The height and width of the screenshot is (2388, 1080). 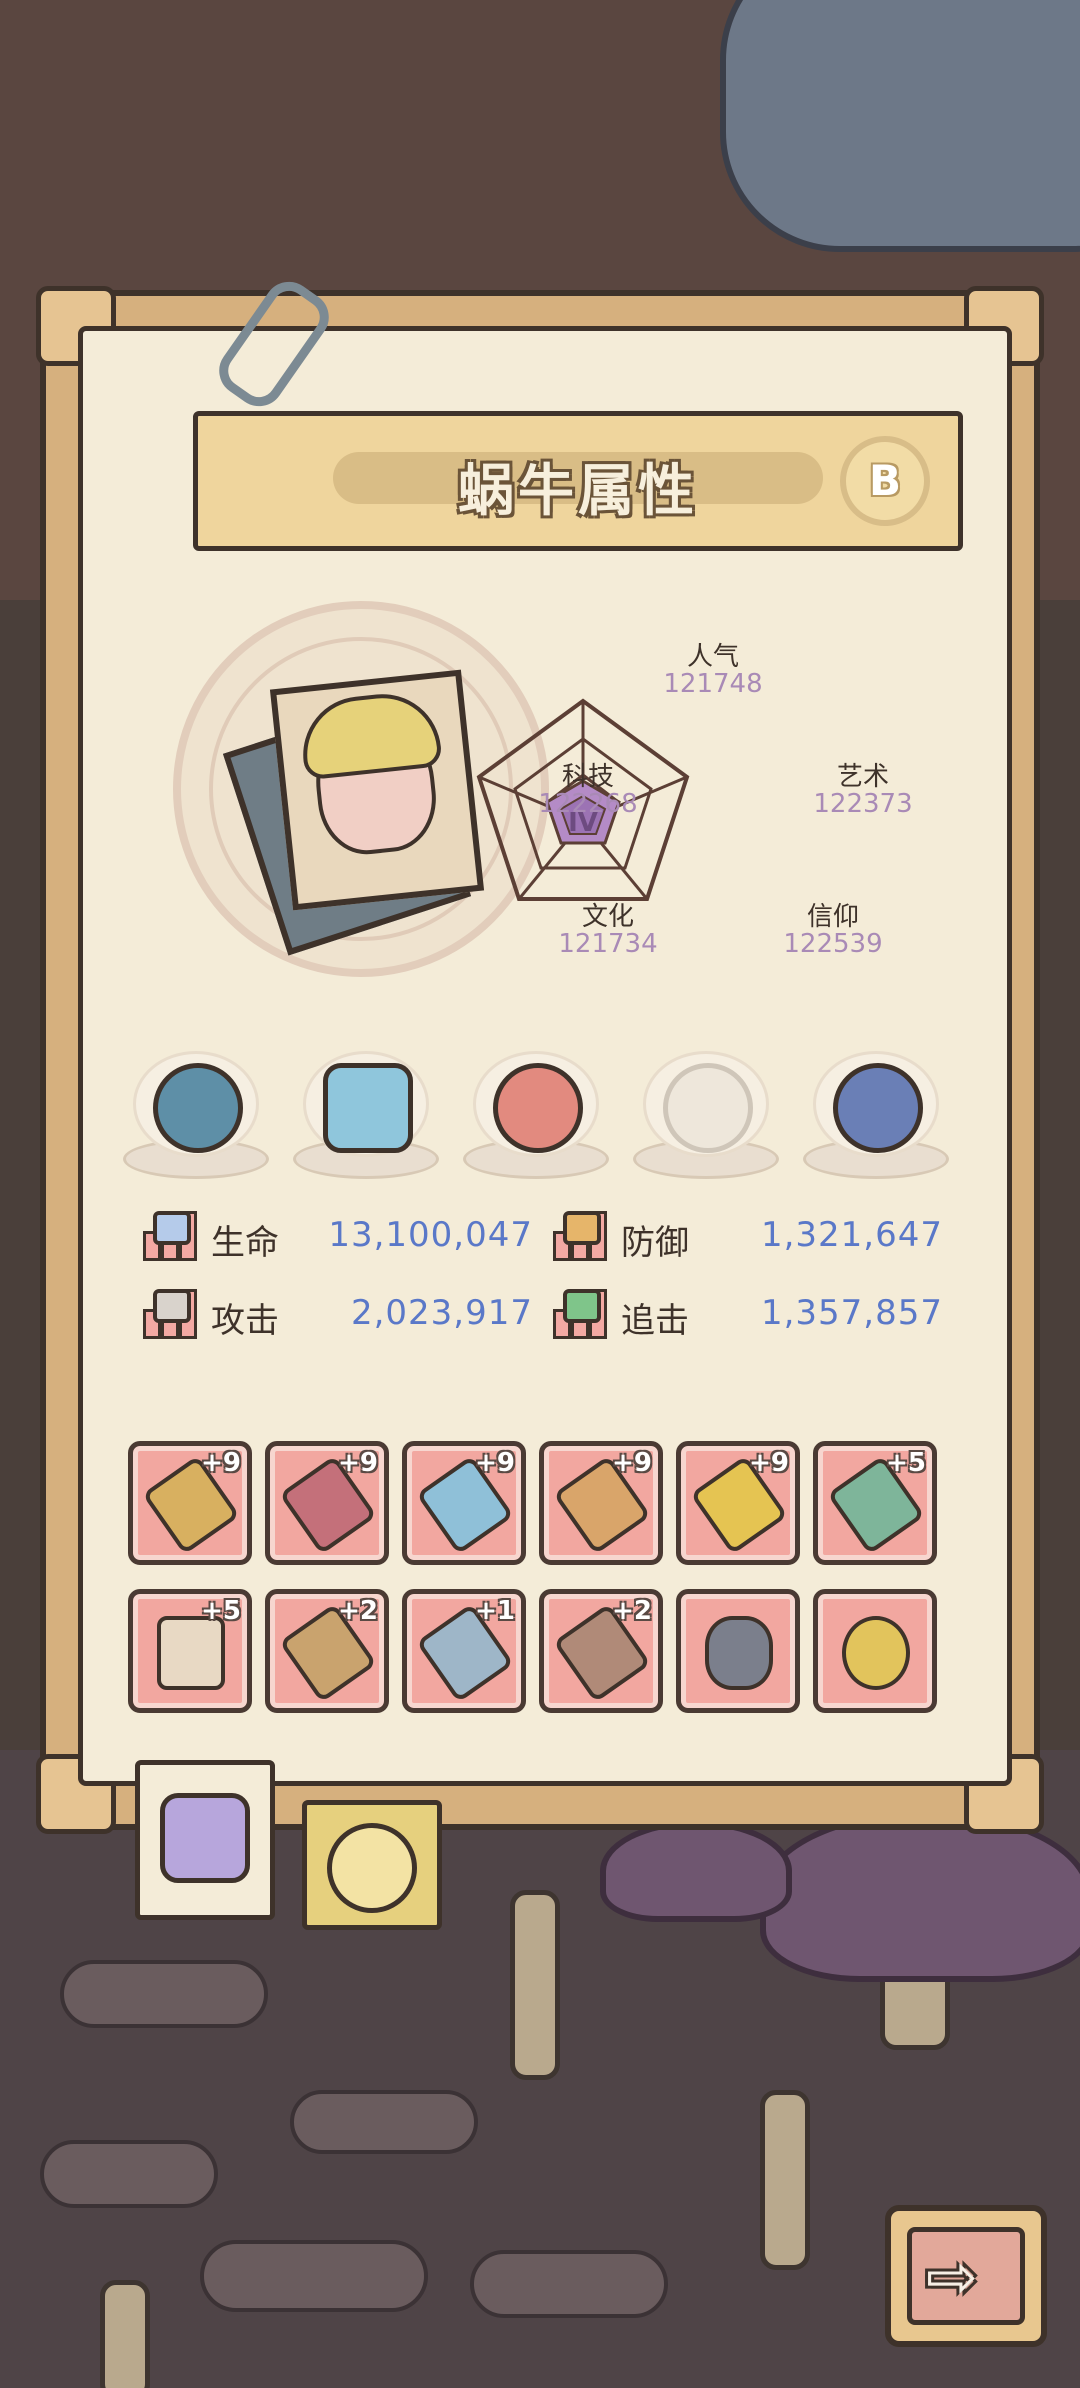 I want to click on equipment-slot-1: +9, so click(x=190, y=1503).